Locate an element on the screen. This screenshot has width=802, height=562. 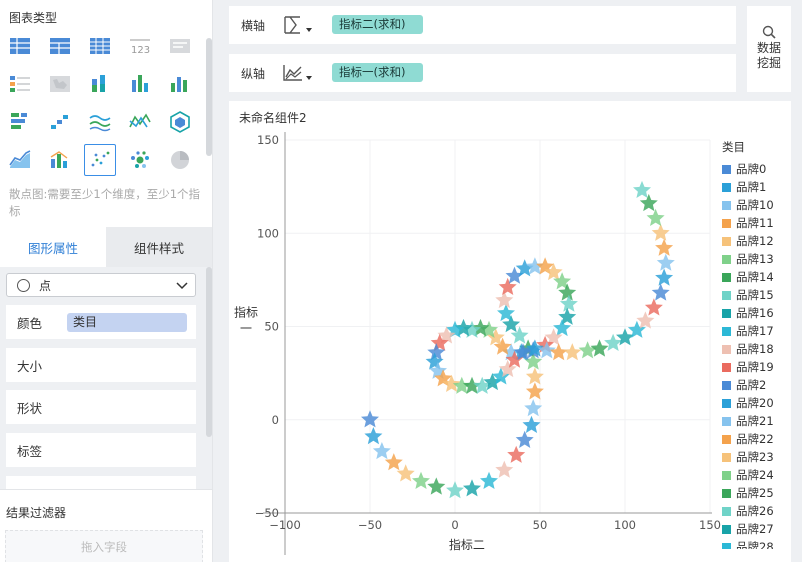
tab-component-style: 组件样式 is located at coordinates (159, 247).